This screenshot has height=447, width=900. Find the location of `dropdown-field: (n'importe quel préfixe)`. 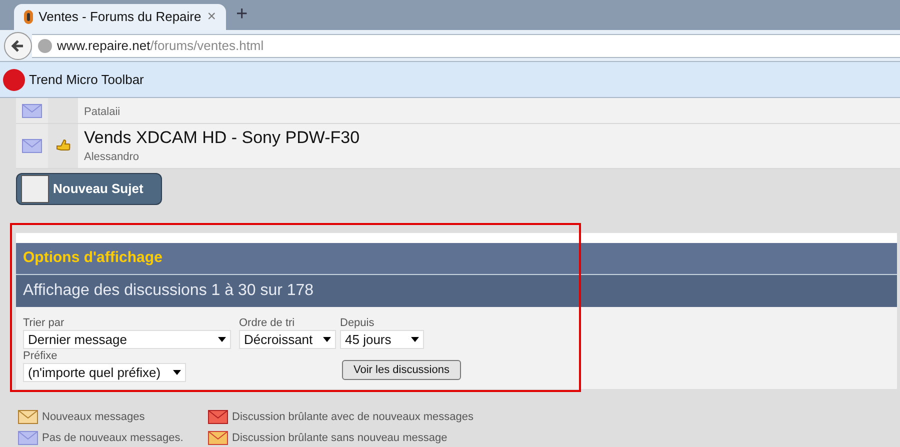

dropdown-field: (n'importe quel préfixe) is located at coordinates (104, 372).